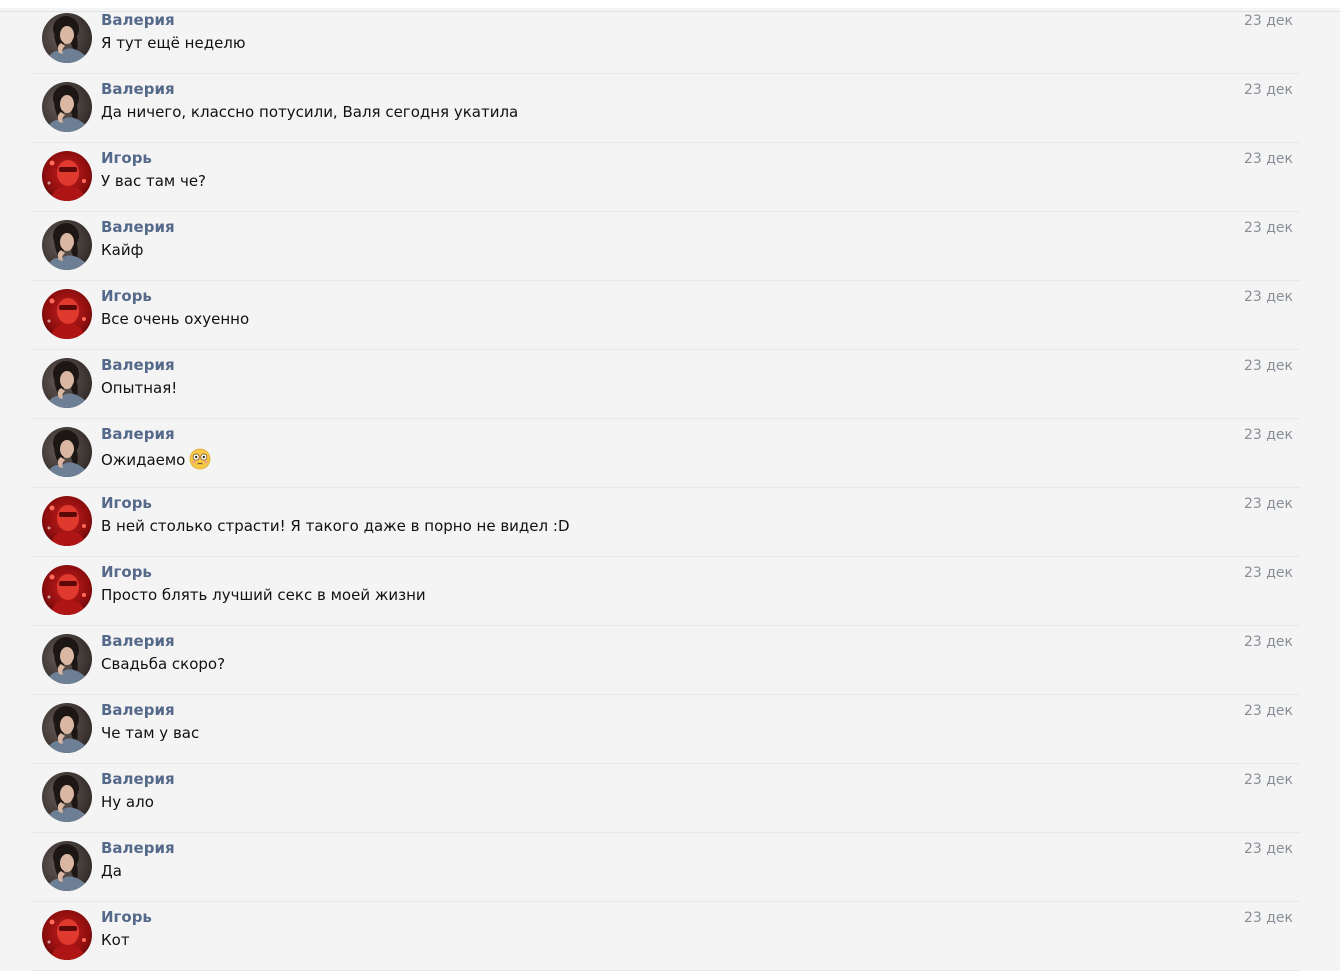 This screenshot has height=971, width=1340. I want to click on message-text: Опытная!, so click(139, 388).